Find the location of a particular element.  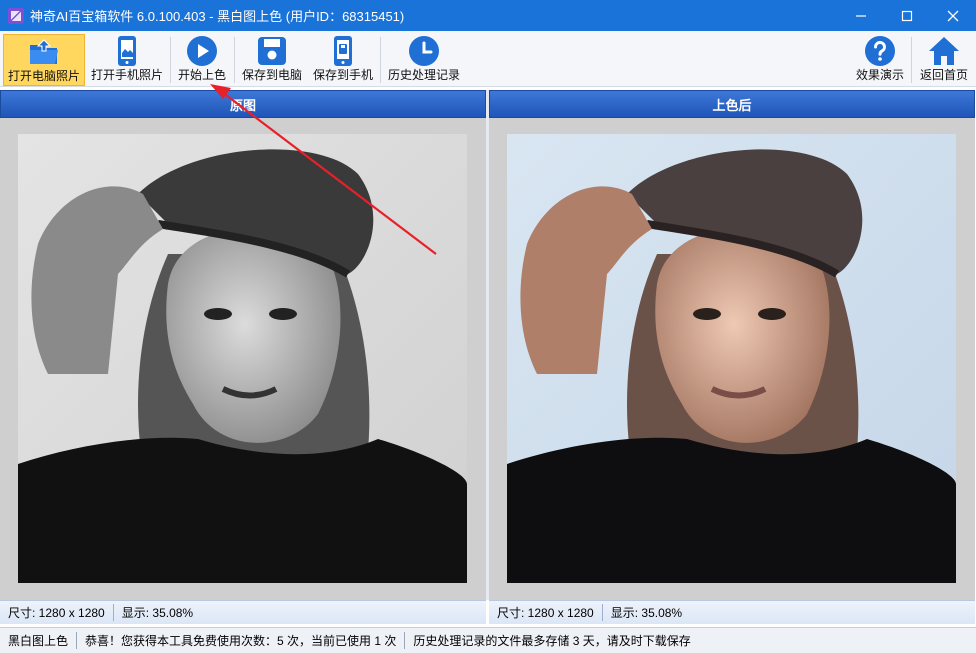

colorized-panel-header: 上色后 is located at coordinates (732, 104).